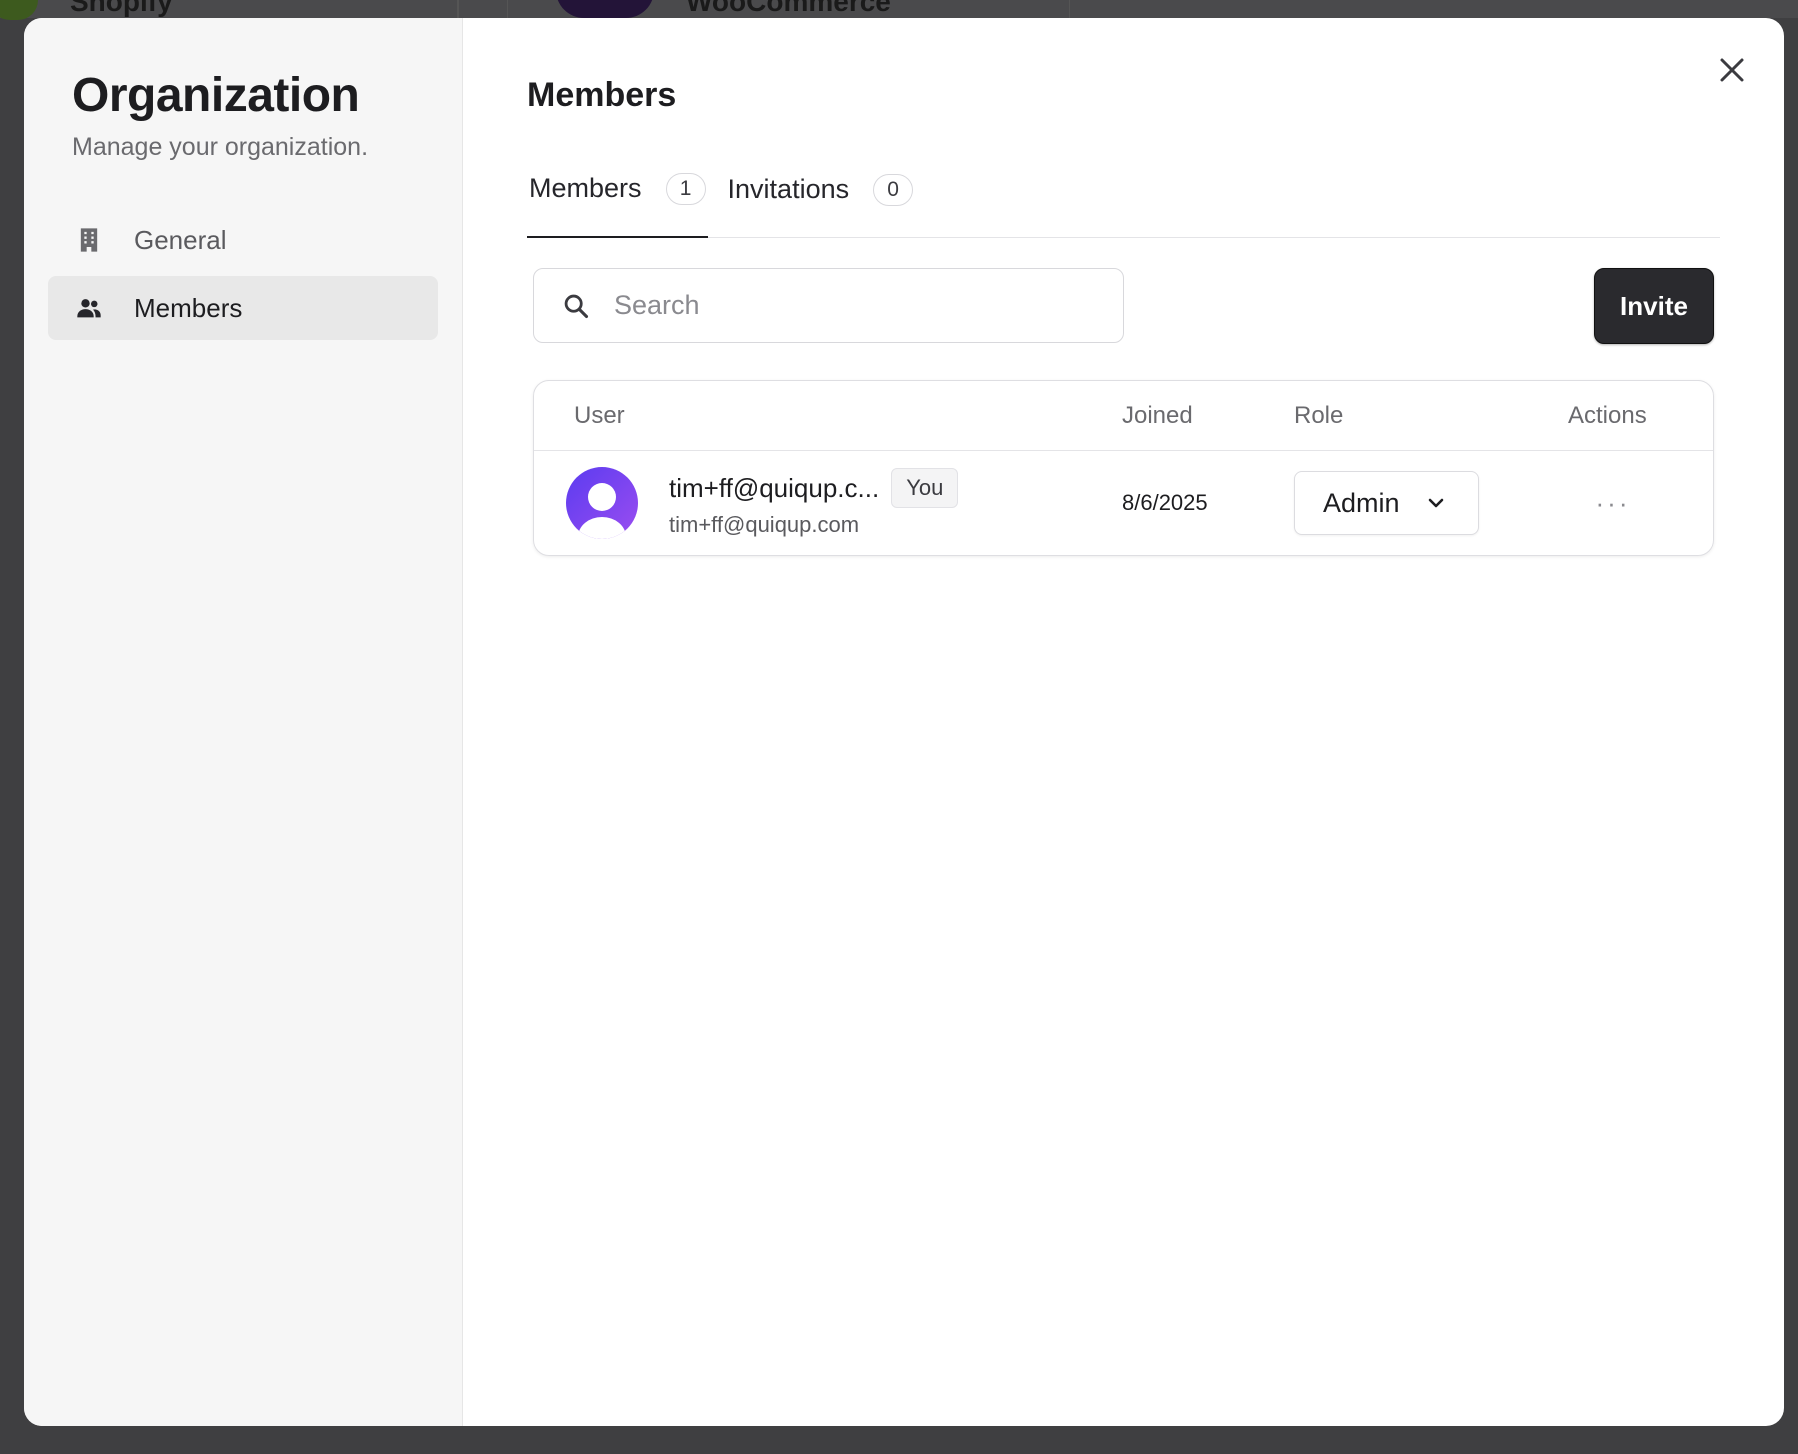 The height and width of the screenshot is (1454, 1798). I want to click on tab-count-badge: 0, so click(893, 189).